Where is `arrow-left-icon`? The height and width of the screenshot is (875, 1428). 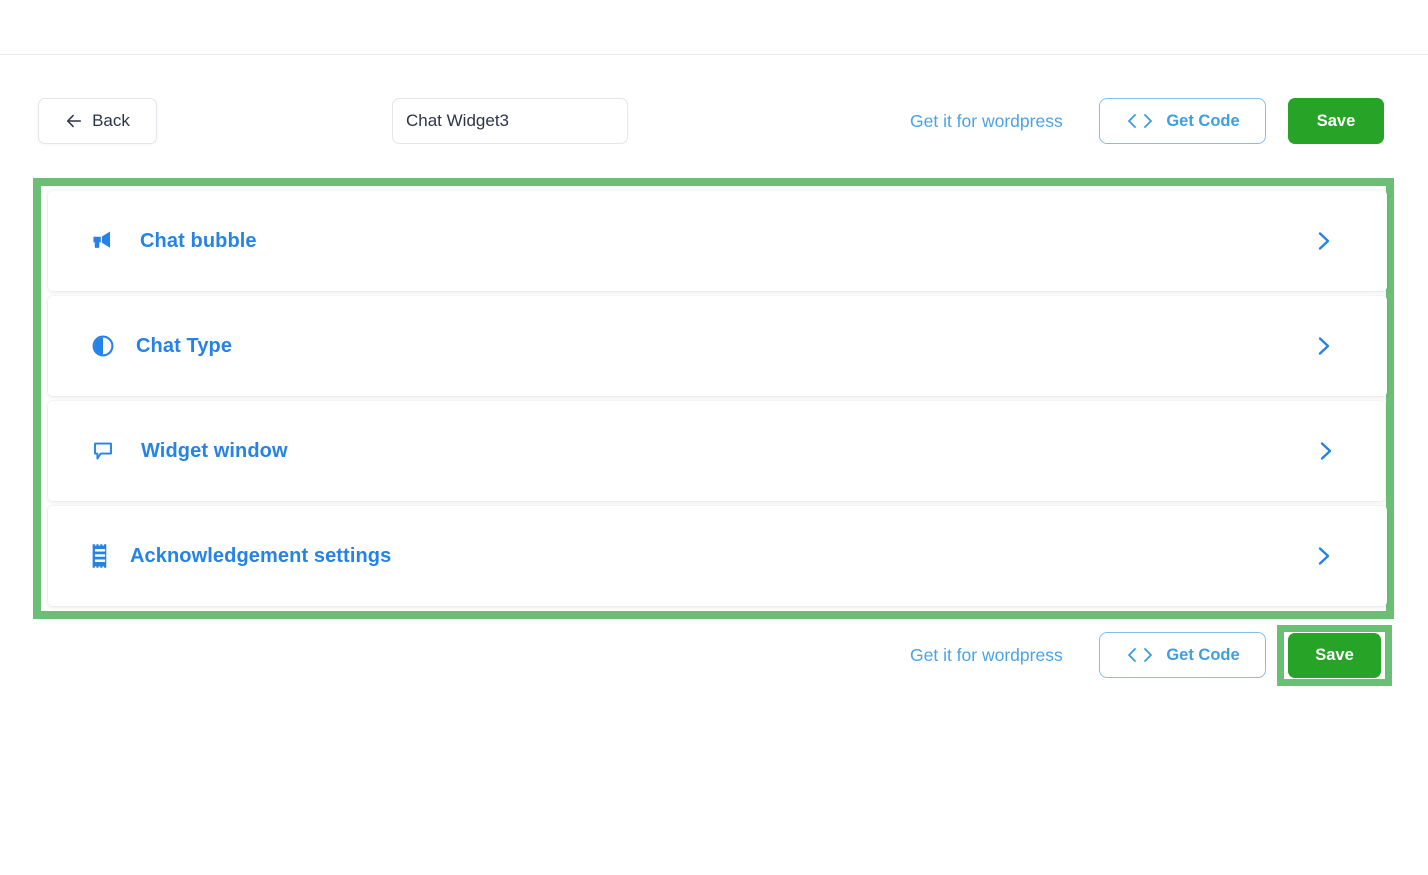
arrow-left-icon is located at coordinates (74, 121).